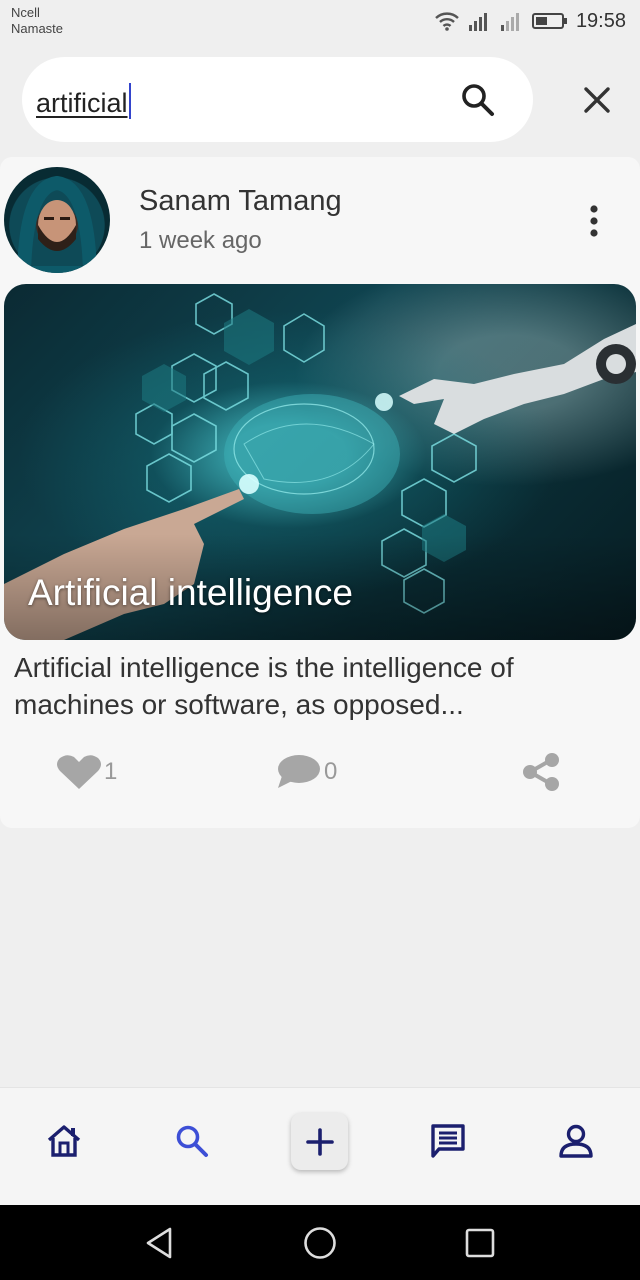 This screenshot has width=640, height=1280. Describe the element at coordinates (37, 28) in the screenshot. I see `carrier-label: Namaste` at that location.